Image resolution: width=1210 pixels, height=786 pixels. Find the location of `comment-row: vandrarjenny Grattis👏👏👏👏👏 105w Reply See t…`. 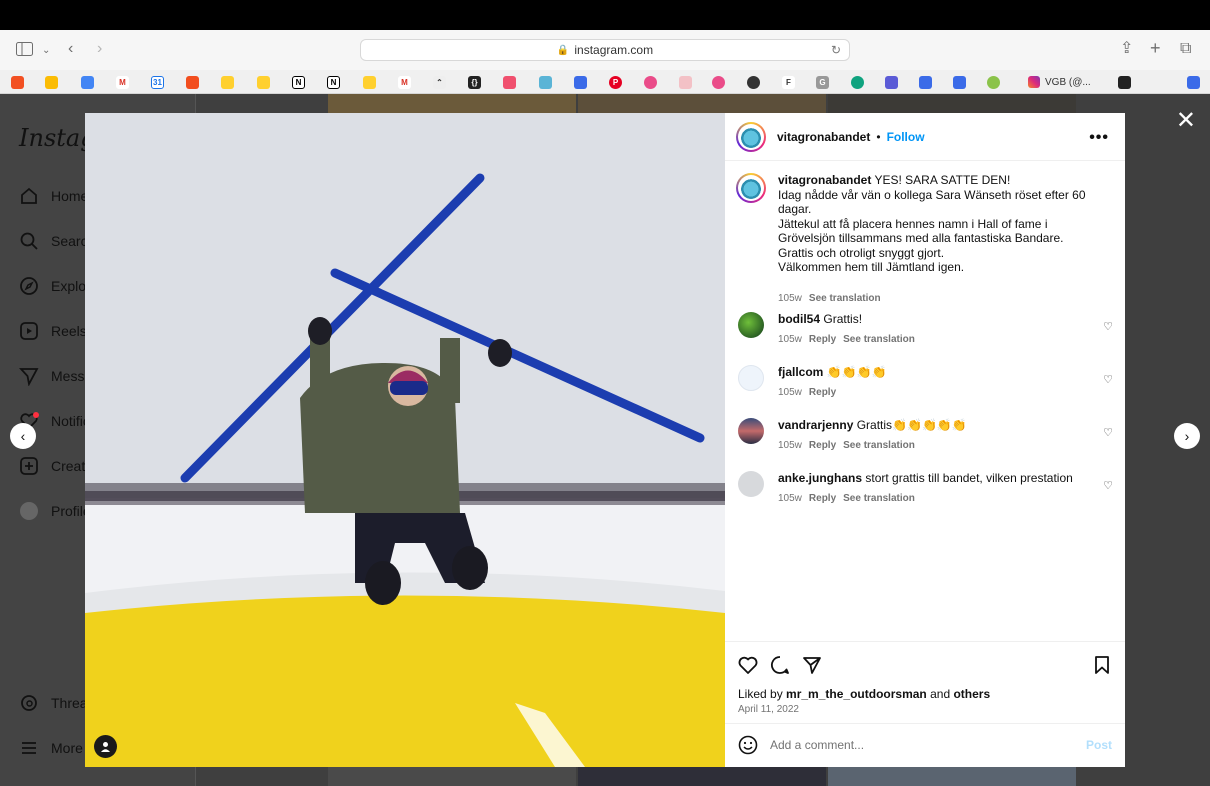

comment-row: vandrarjenny Grattis👏👏👏👏👏 105w Reply See t… is located at coordinates (925, 438).